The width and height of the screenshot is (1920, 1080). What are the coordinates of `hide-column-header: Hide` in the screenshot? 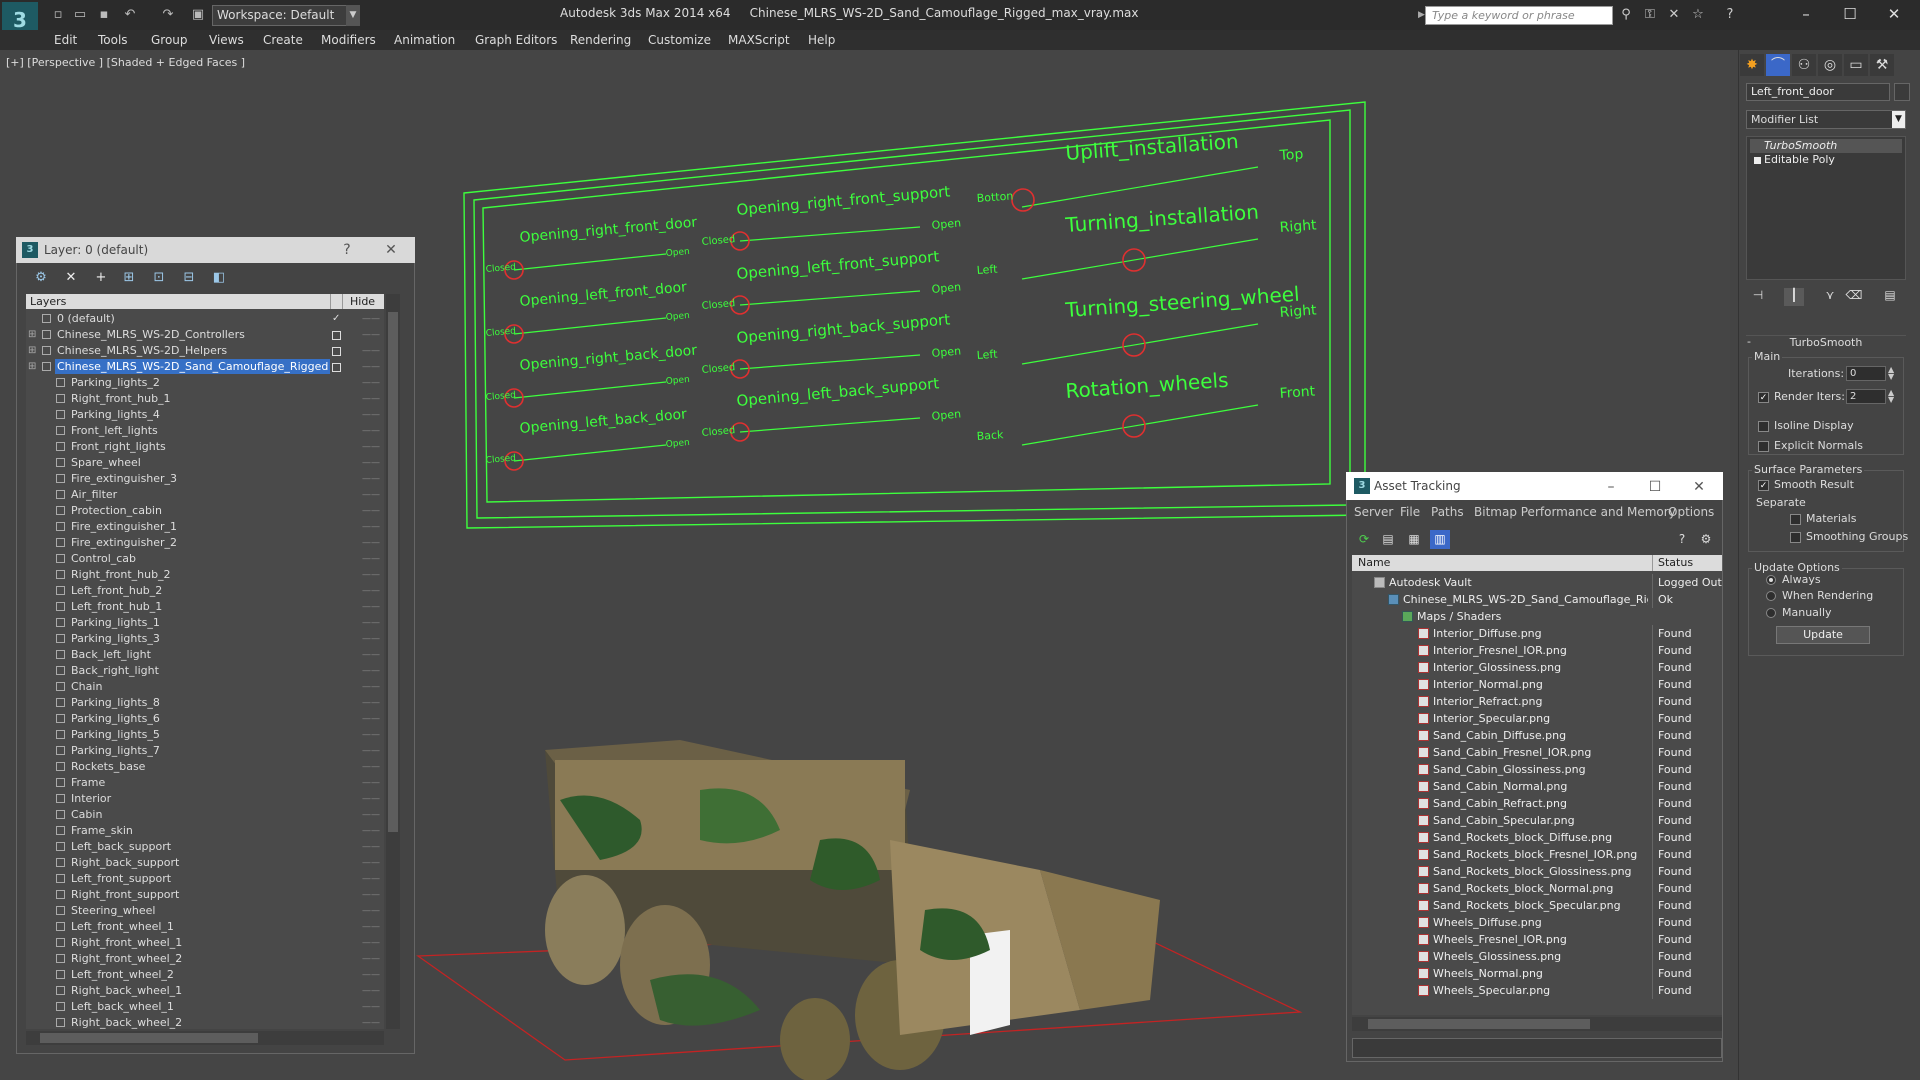 It's located at (362, 301).